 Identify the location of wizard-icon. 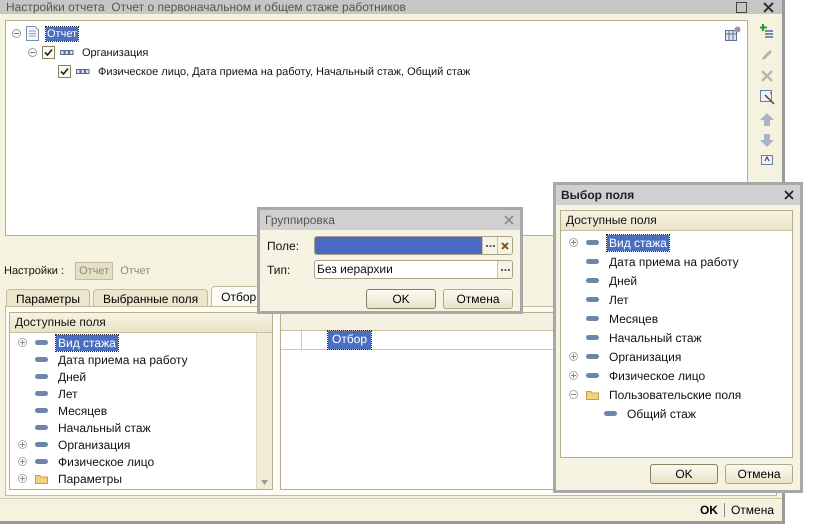
(767, 97).